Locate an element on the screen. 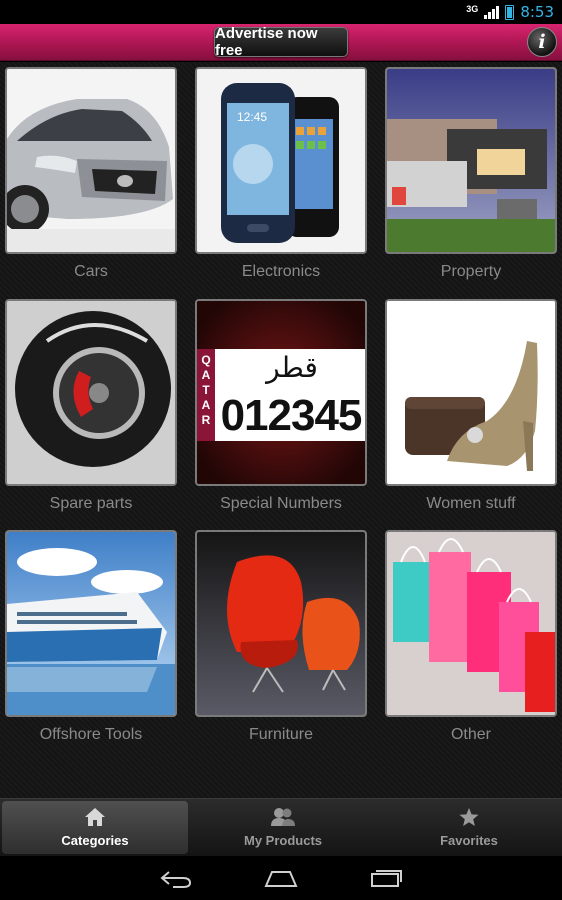 The height and width of the screenshot is (900, 562). electronics-image: 12:45 is located at coordinates (281, 160).